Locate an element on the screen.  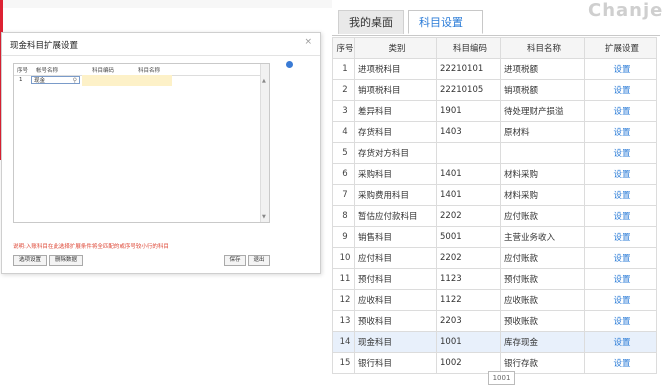
table-row: 7 采购费用科目 1401 材料采购 设置 is located at coordinates (494, 195).